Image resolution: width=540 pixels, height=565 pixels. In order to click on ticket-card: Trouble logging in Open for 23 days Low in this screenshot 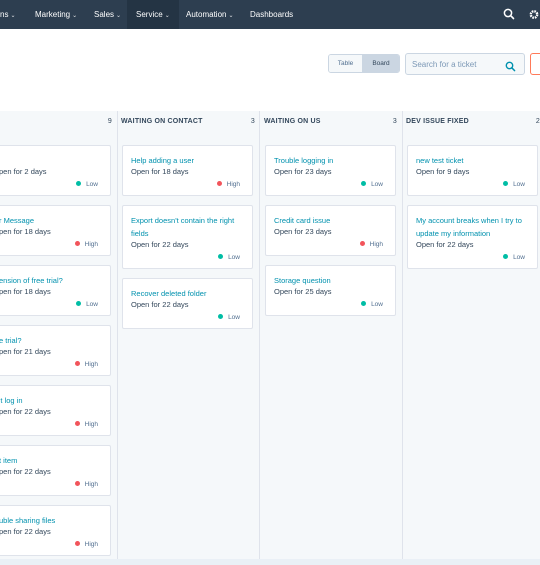, I will do `click(330, 170)`.